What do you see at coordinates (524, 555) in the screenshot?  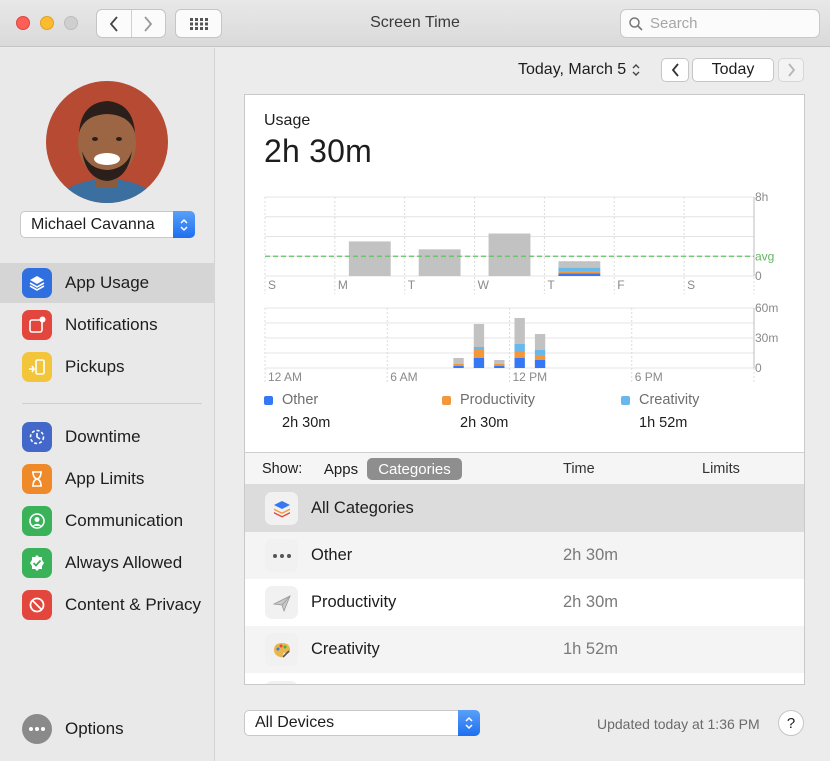 I see `table-row: Other 2h 30m` at bounding box center [524, 555].